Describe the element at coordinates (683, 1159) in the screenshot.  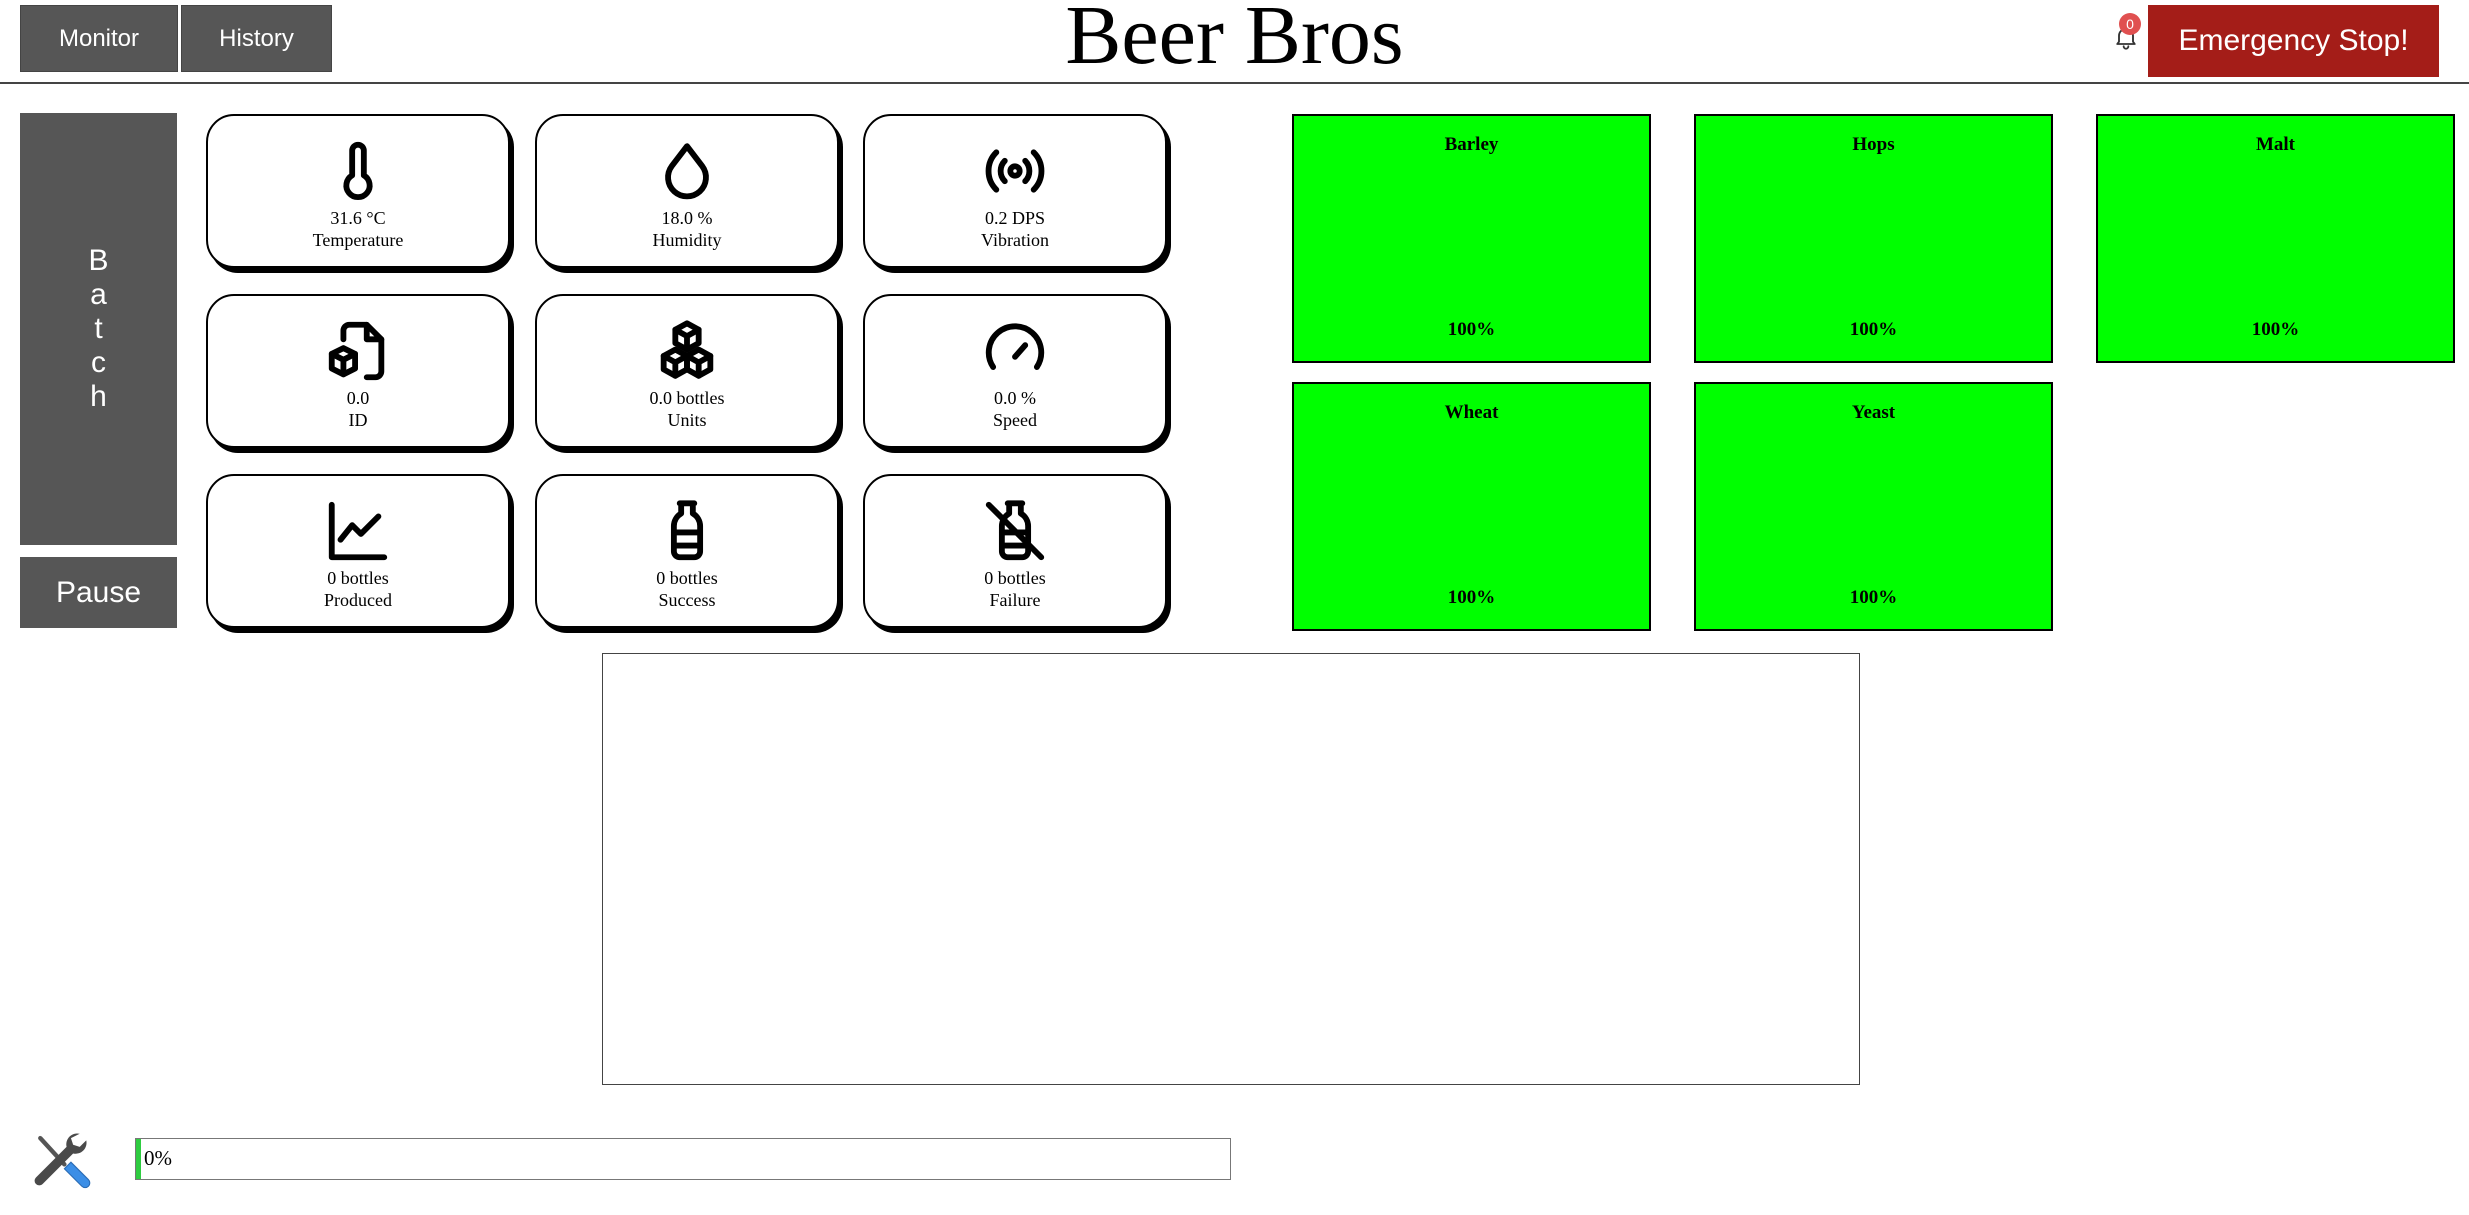
I see `progress-bar: 0%` at that location.